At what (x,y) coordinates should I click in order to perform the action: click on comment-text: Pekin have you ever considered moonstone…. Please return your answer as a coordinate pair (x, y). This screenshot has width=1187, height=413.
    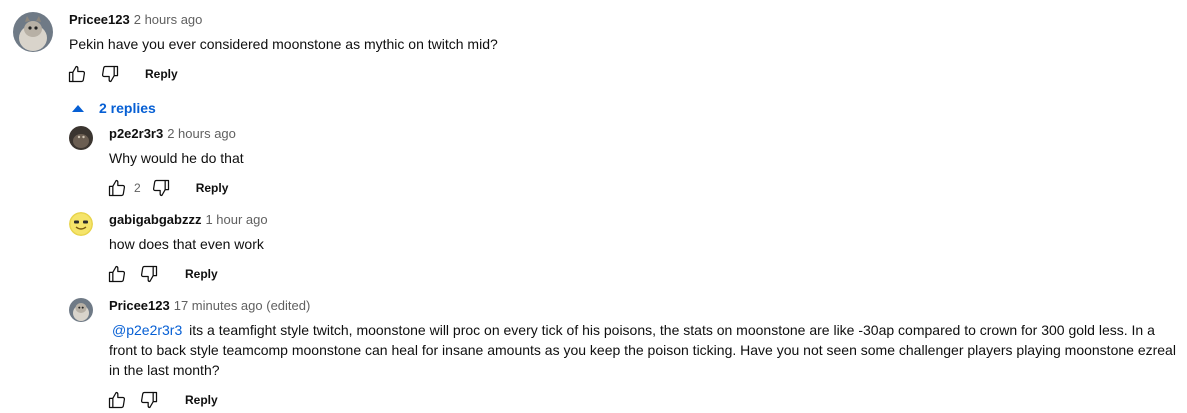
    Looking at the image, I should click on (283, 44).